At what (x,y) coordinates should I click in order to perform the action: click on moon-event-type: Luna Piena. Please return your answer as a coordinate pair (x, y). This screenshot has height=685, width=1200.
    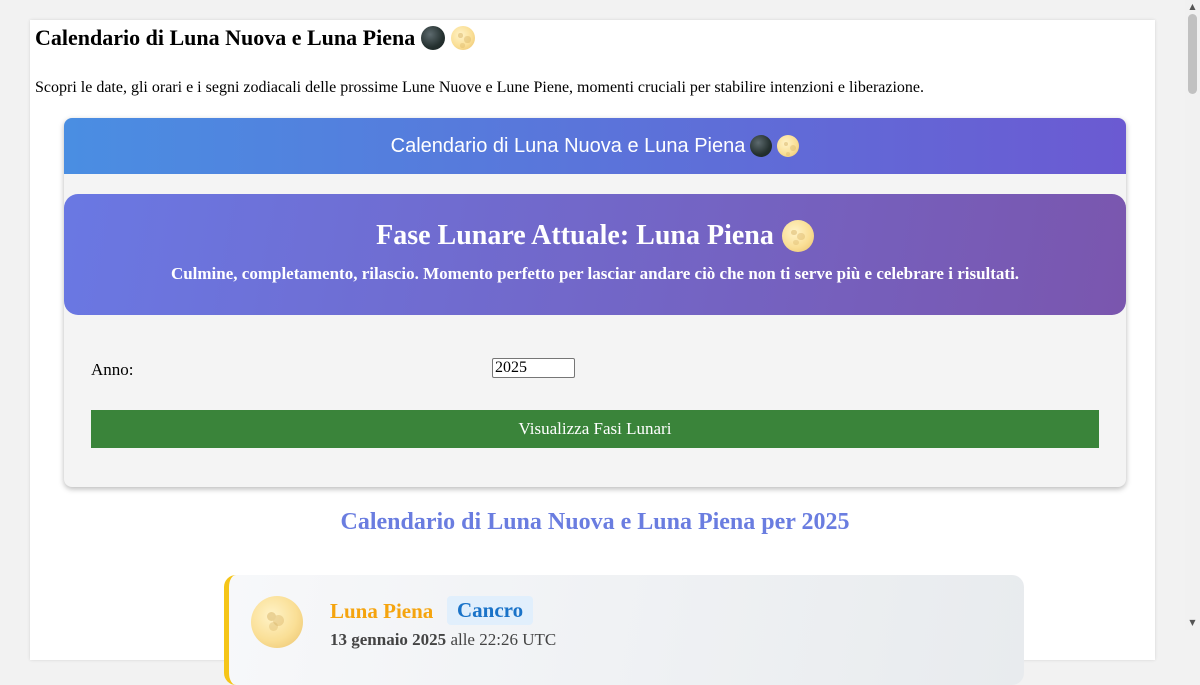
    Looking at the image, I should click on (382, 611).